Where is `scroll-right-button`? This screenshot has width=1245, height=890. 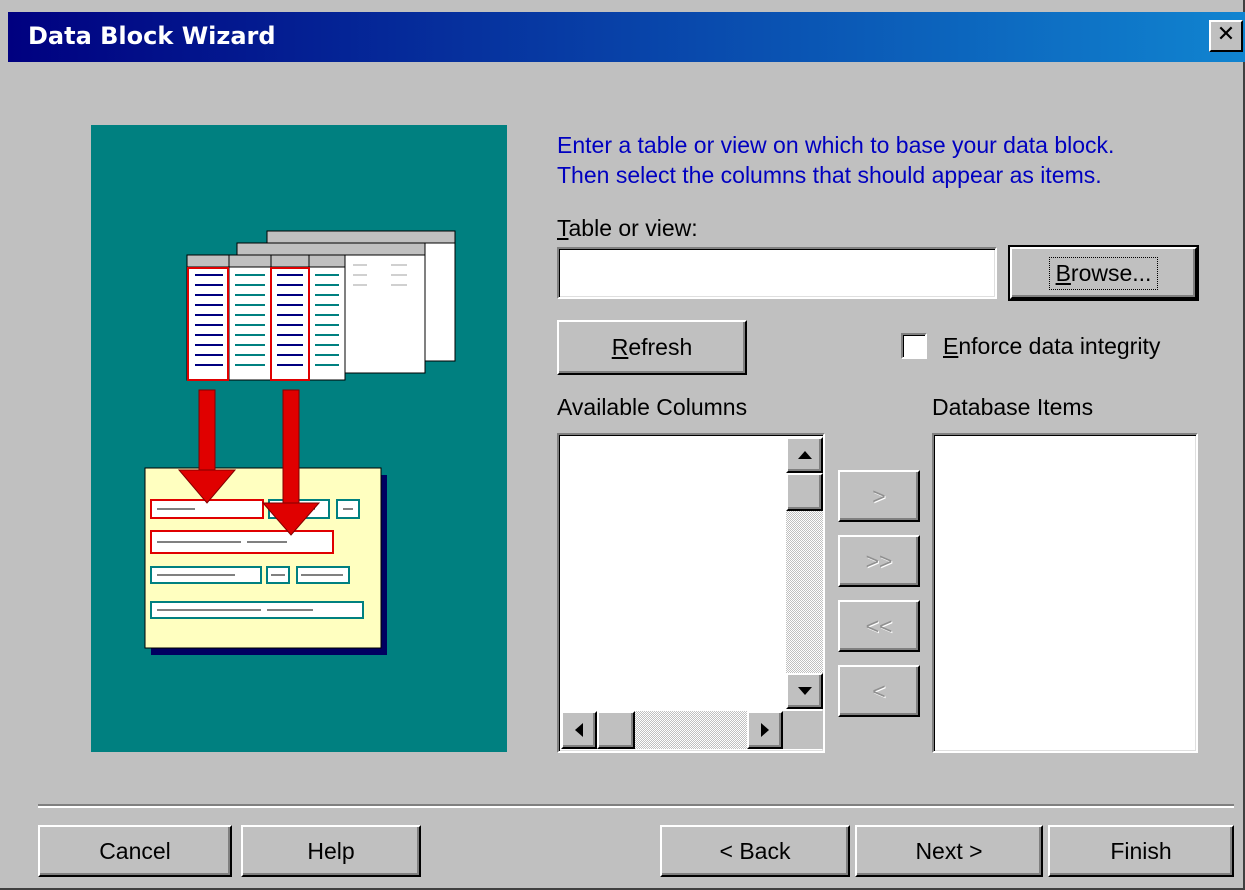
scroll-right-button is located at coordinates (765, 730).